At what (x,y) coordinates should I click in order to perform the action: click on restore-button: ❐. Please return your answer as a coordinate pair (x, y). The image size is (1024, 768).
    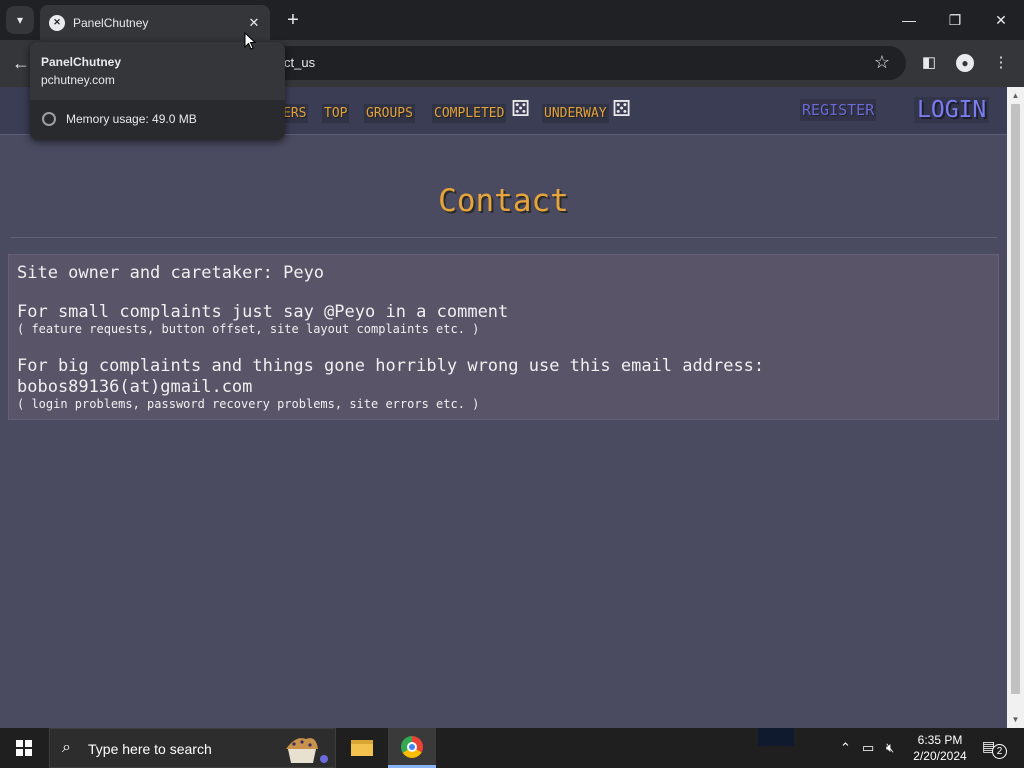
    Looking at the image, I should click on (955, 20).